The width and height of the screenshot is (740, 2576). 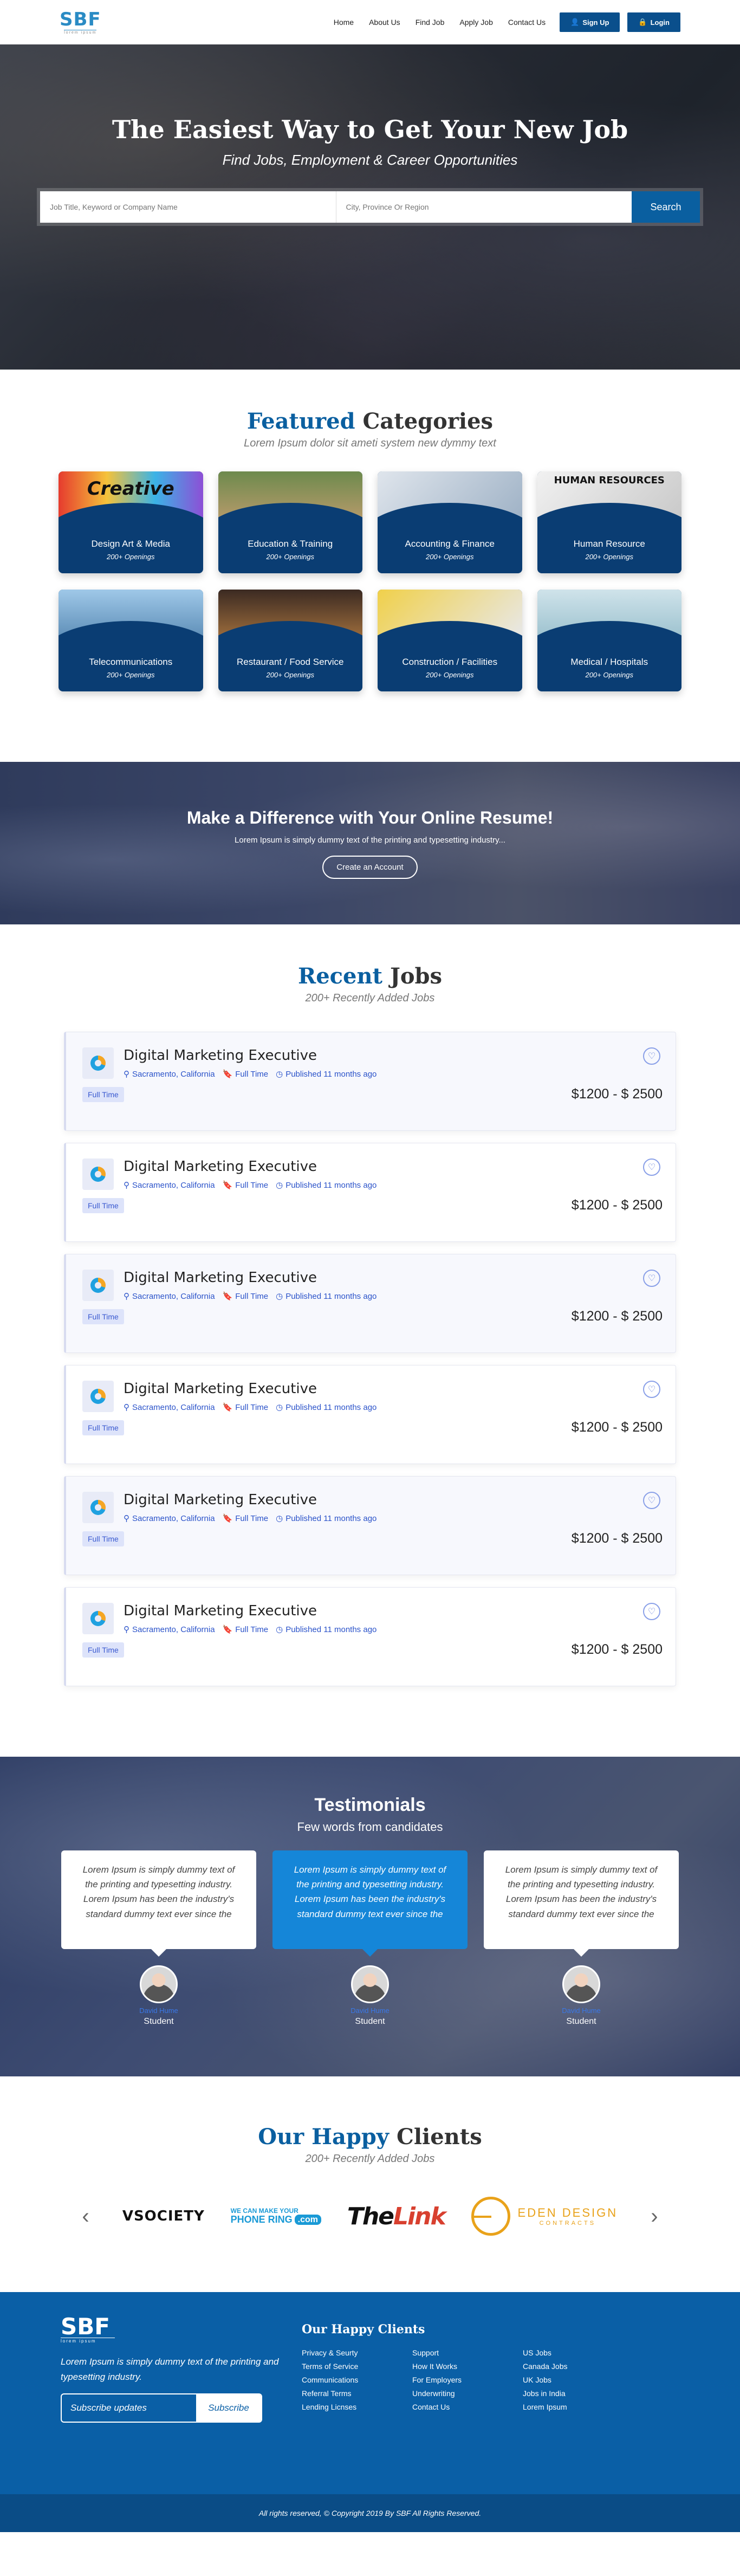 What do you see at coordinates (357, 2393) in the screenshot?
I see `footer-link: Referral Terms` at bounding box center [357, 2393].